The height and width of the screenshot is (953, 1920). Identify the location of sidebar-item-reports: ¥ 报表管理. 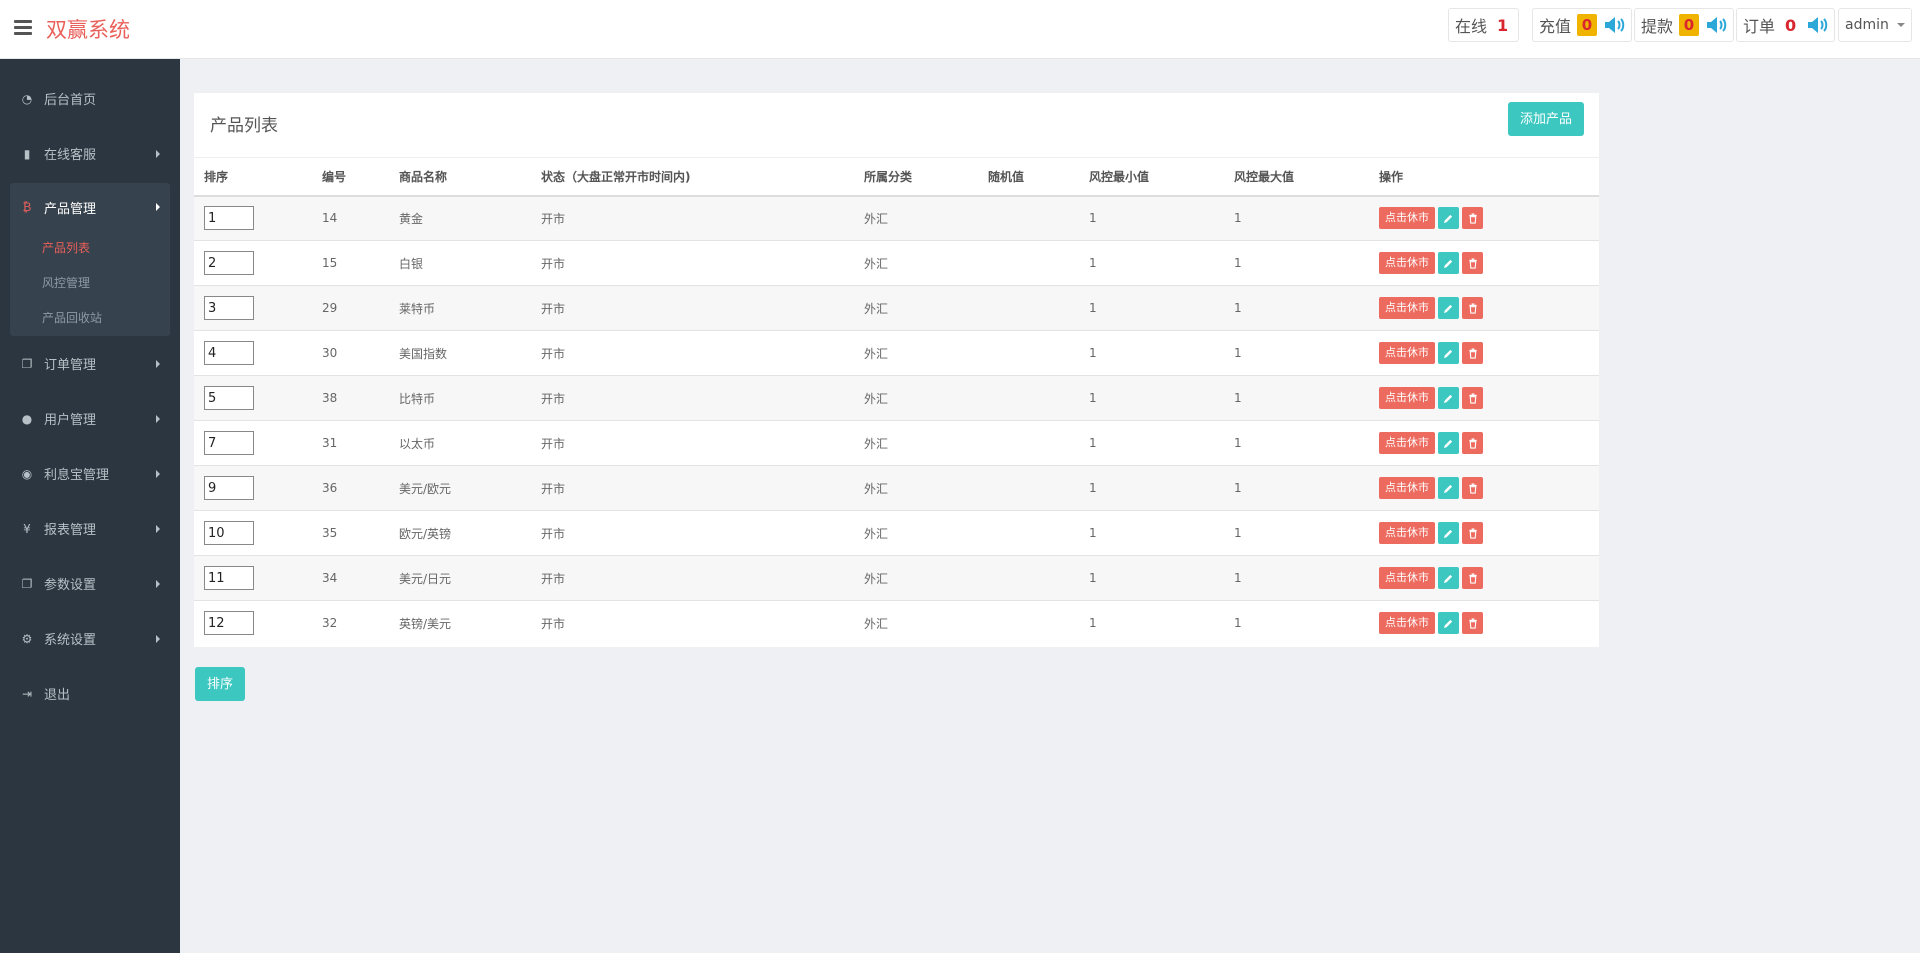
(90, 528).